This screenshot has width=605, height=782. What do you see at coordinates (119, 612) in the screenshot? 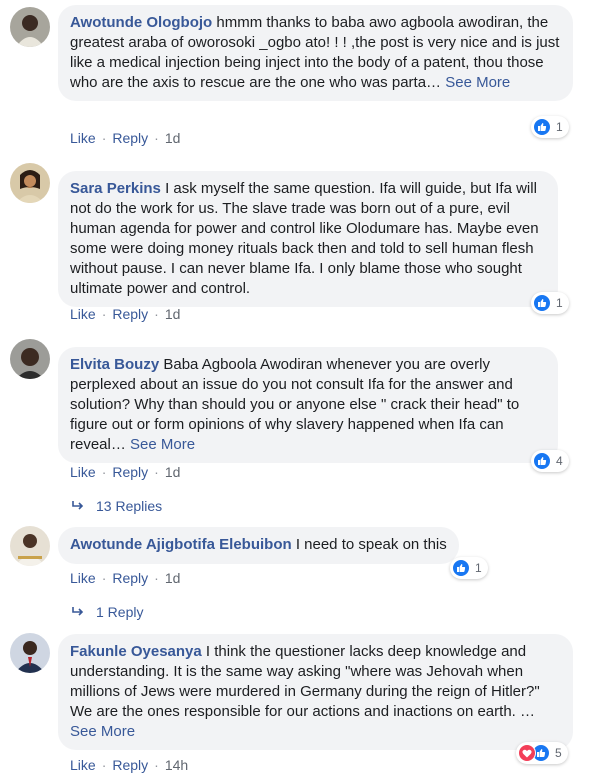
I see `replies-count: 1 Reply` at bounding box center [119, 612].